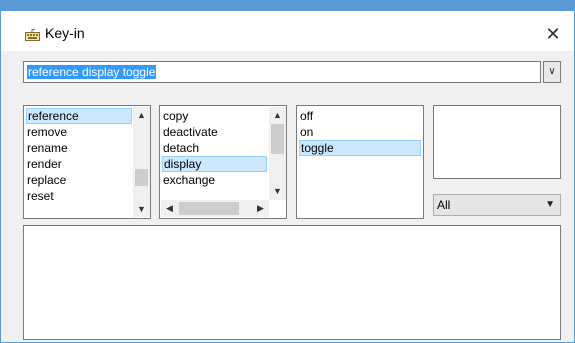 This screenshot has height=343, width=575. What do you see at coordinates (260, 208) in the screenshot?
I see `scroll-right-icon: ▶` at bounding box center [260, 208].